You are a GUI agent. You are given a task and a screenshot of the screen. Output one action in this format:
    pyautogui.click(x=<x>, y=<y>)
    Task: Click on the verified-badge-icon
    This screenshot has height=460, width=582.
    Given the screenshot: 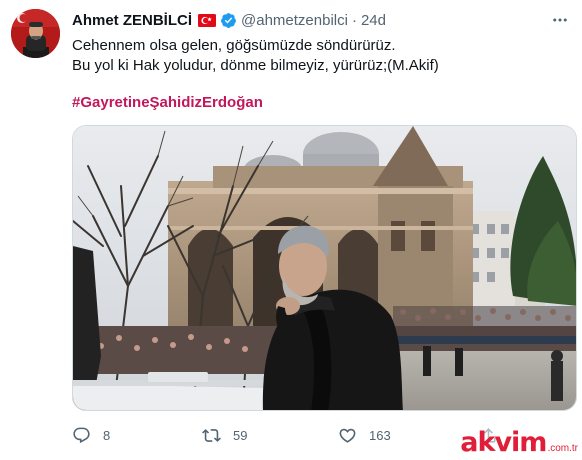 What is the action you would take?
    pyautogui.click(x=228, y=20)
    